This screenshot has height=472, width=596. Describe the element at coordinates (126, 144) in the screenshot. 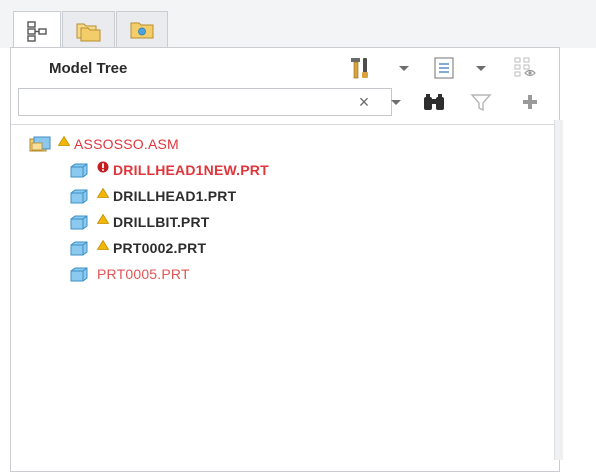

I see `tree-item-label: ASSOSSO.ASM` at that location.